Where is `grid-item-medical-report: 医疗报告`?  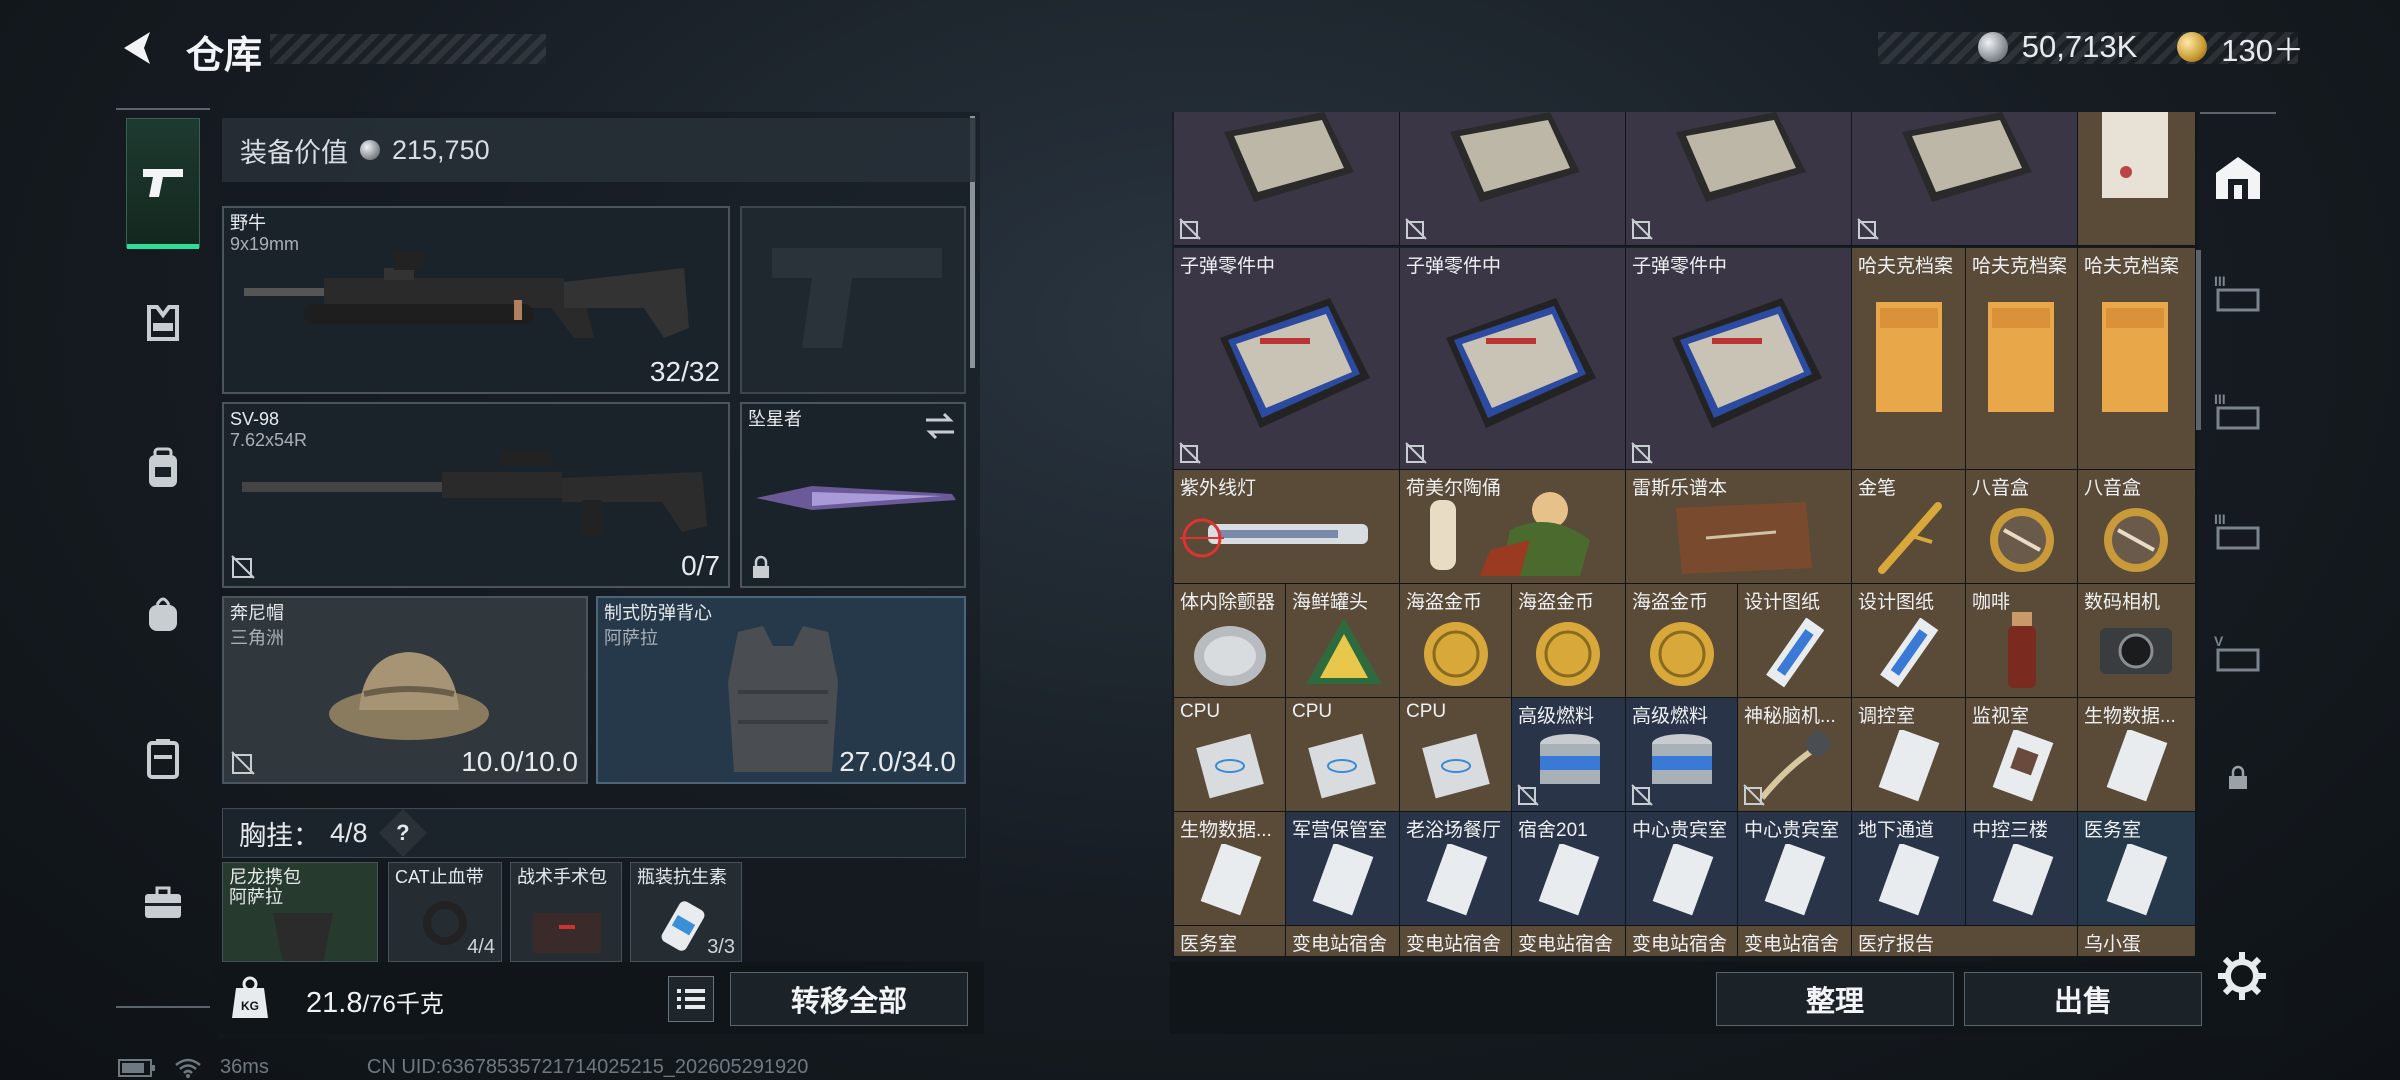 grid-item-medical-report: 医疗报告 is located at coordinates (1965, 941).